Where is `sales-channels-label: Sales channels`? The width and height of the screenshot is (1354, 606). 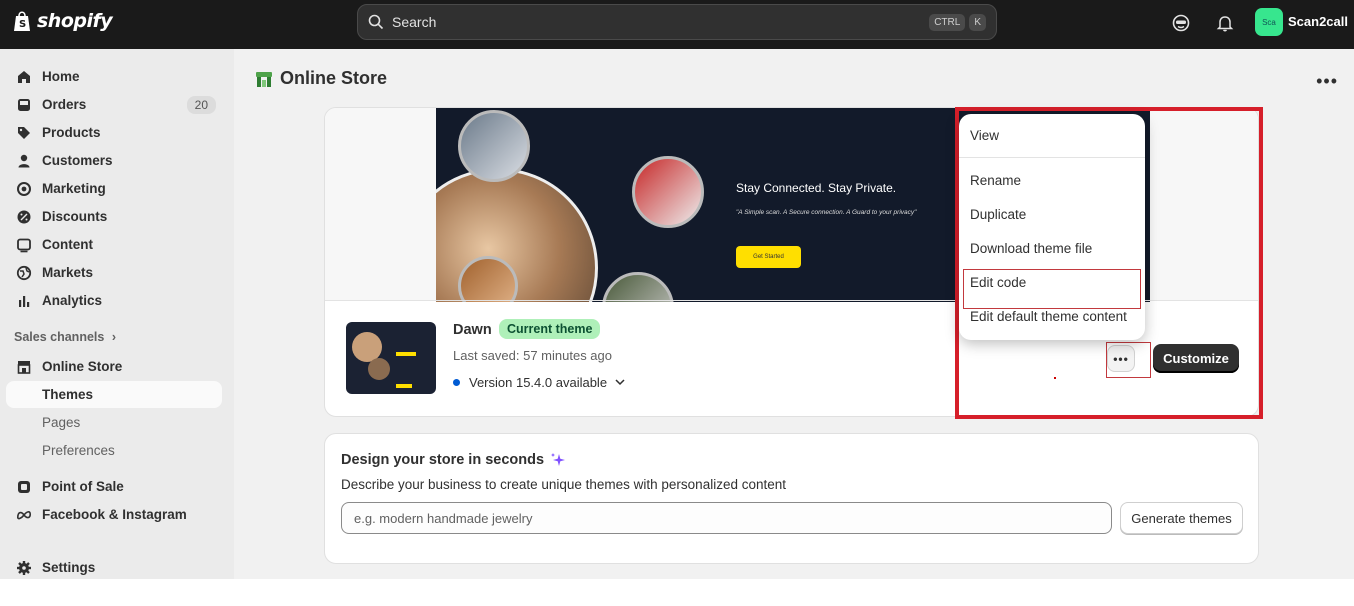
sales-channels-label: Sales channels is located at coordinates (59, 337).